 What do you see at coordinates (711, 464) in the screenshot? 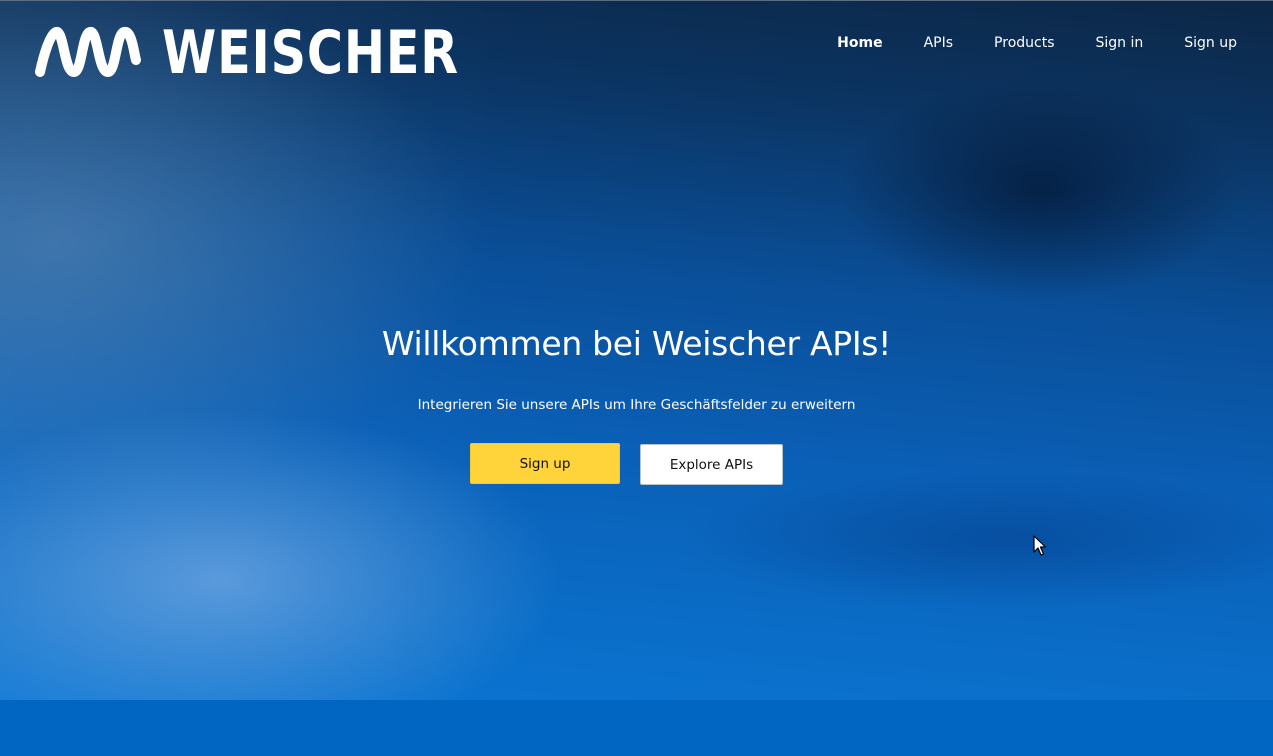
I see `explore-apis-button: Explore APIs` at bounding box center [711, 464].